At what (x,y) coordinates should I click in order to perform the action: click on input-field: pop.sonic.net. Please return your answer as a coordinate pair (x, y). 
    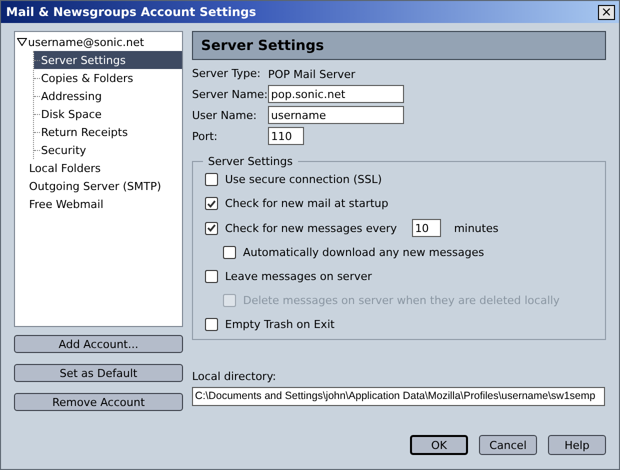
    Looking at the image, I should click on (336, 94).